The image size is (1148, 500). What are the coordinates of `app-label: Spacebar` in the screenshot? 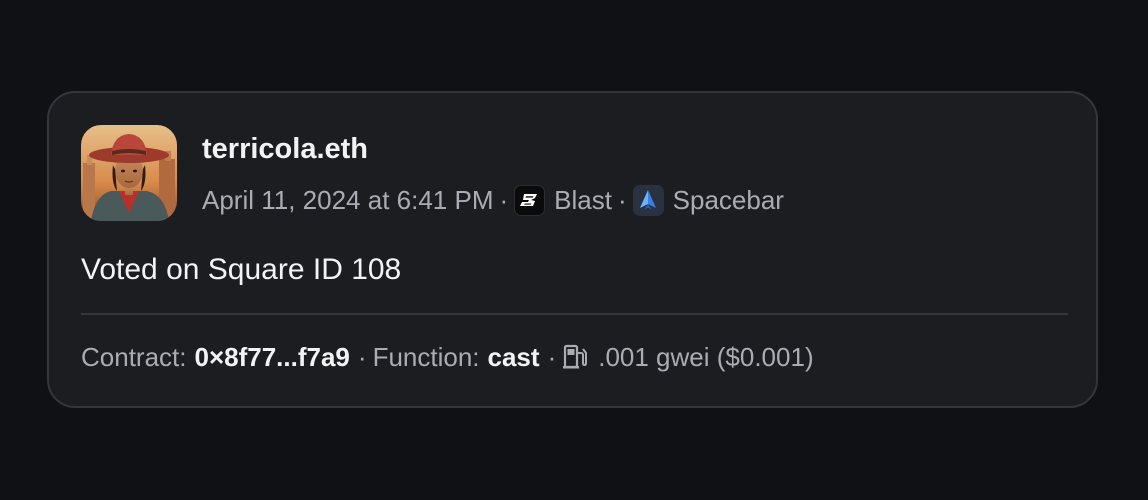 It's located at (728, 200).